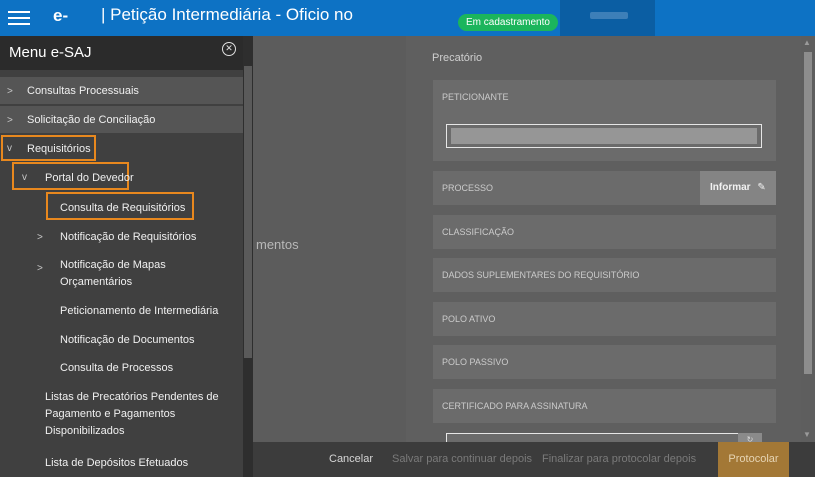 This screenshot has height=477, width=815. I want to click on user-name-blurred, so click(609, 15).